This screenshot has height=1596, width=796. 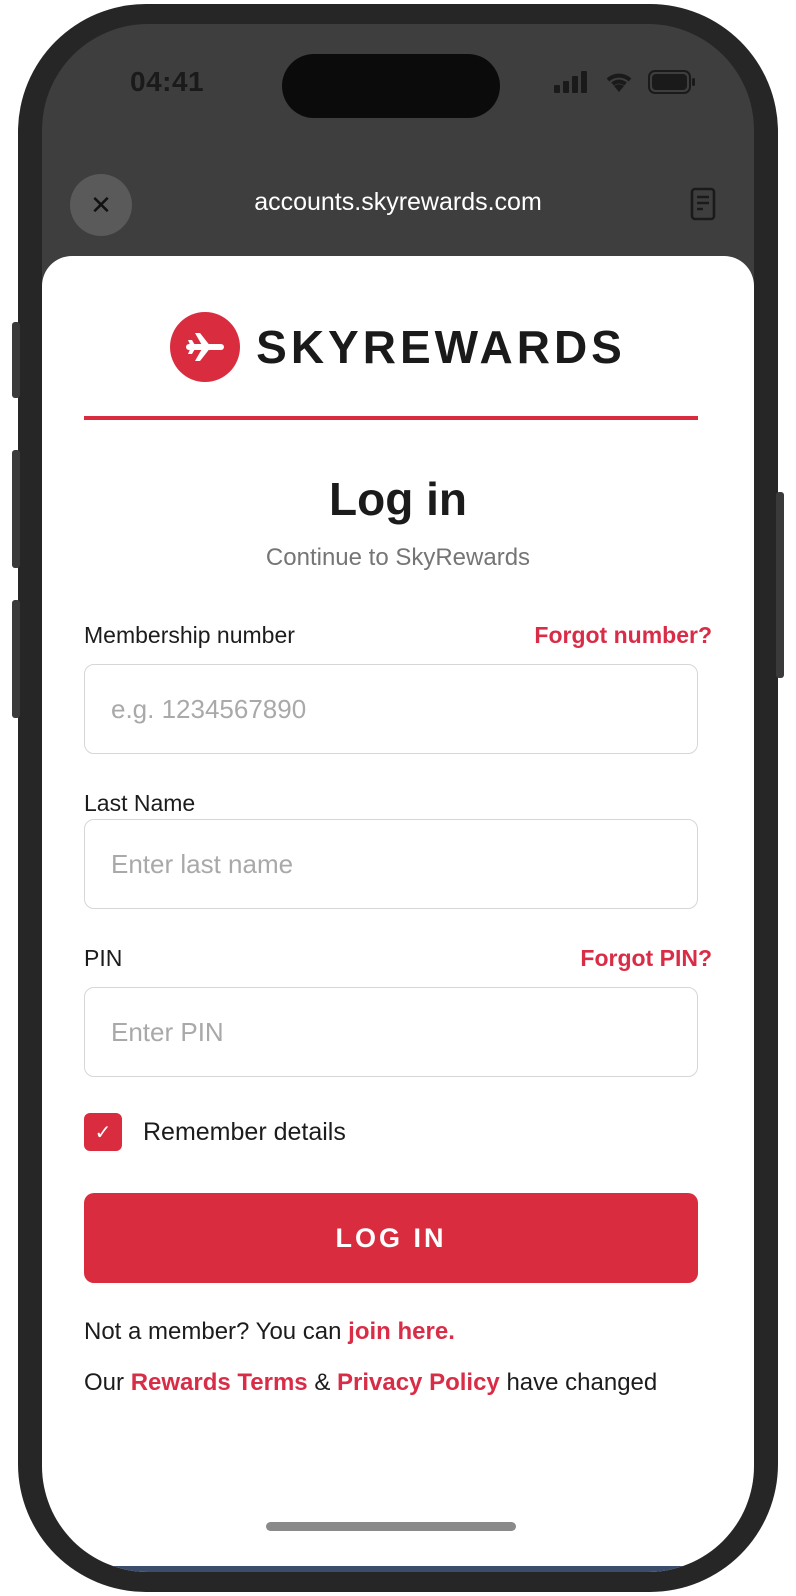 I want to click on join-link: join here., so click(x=401, y=1331).